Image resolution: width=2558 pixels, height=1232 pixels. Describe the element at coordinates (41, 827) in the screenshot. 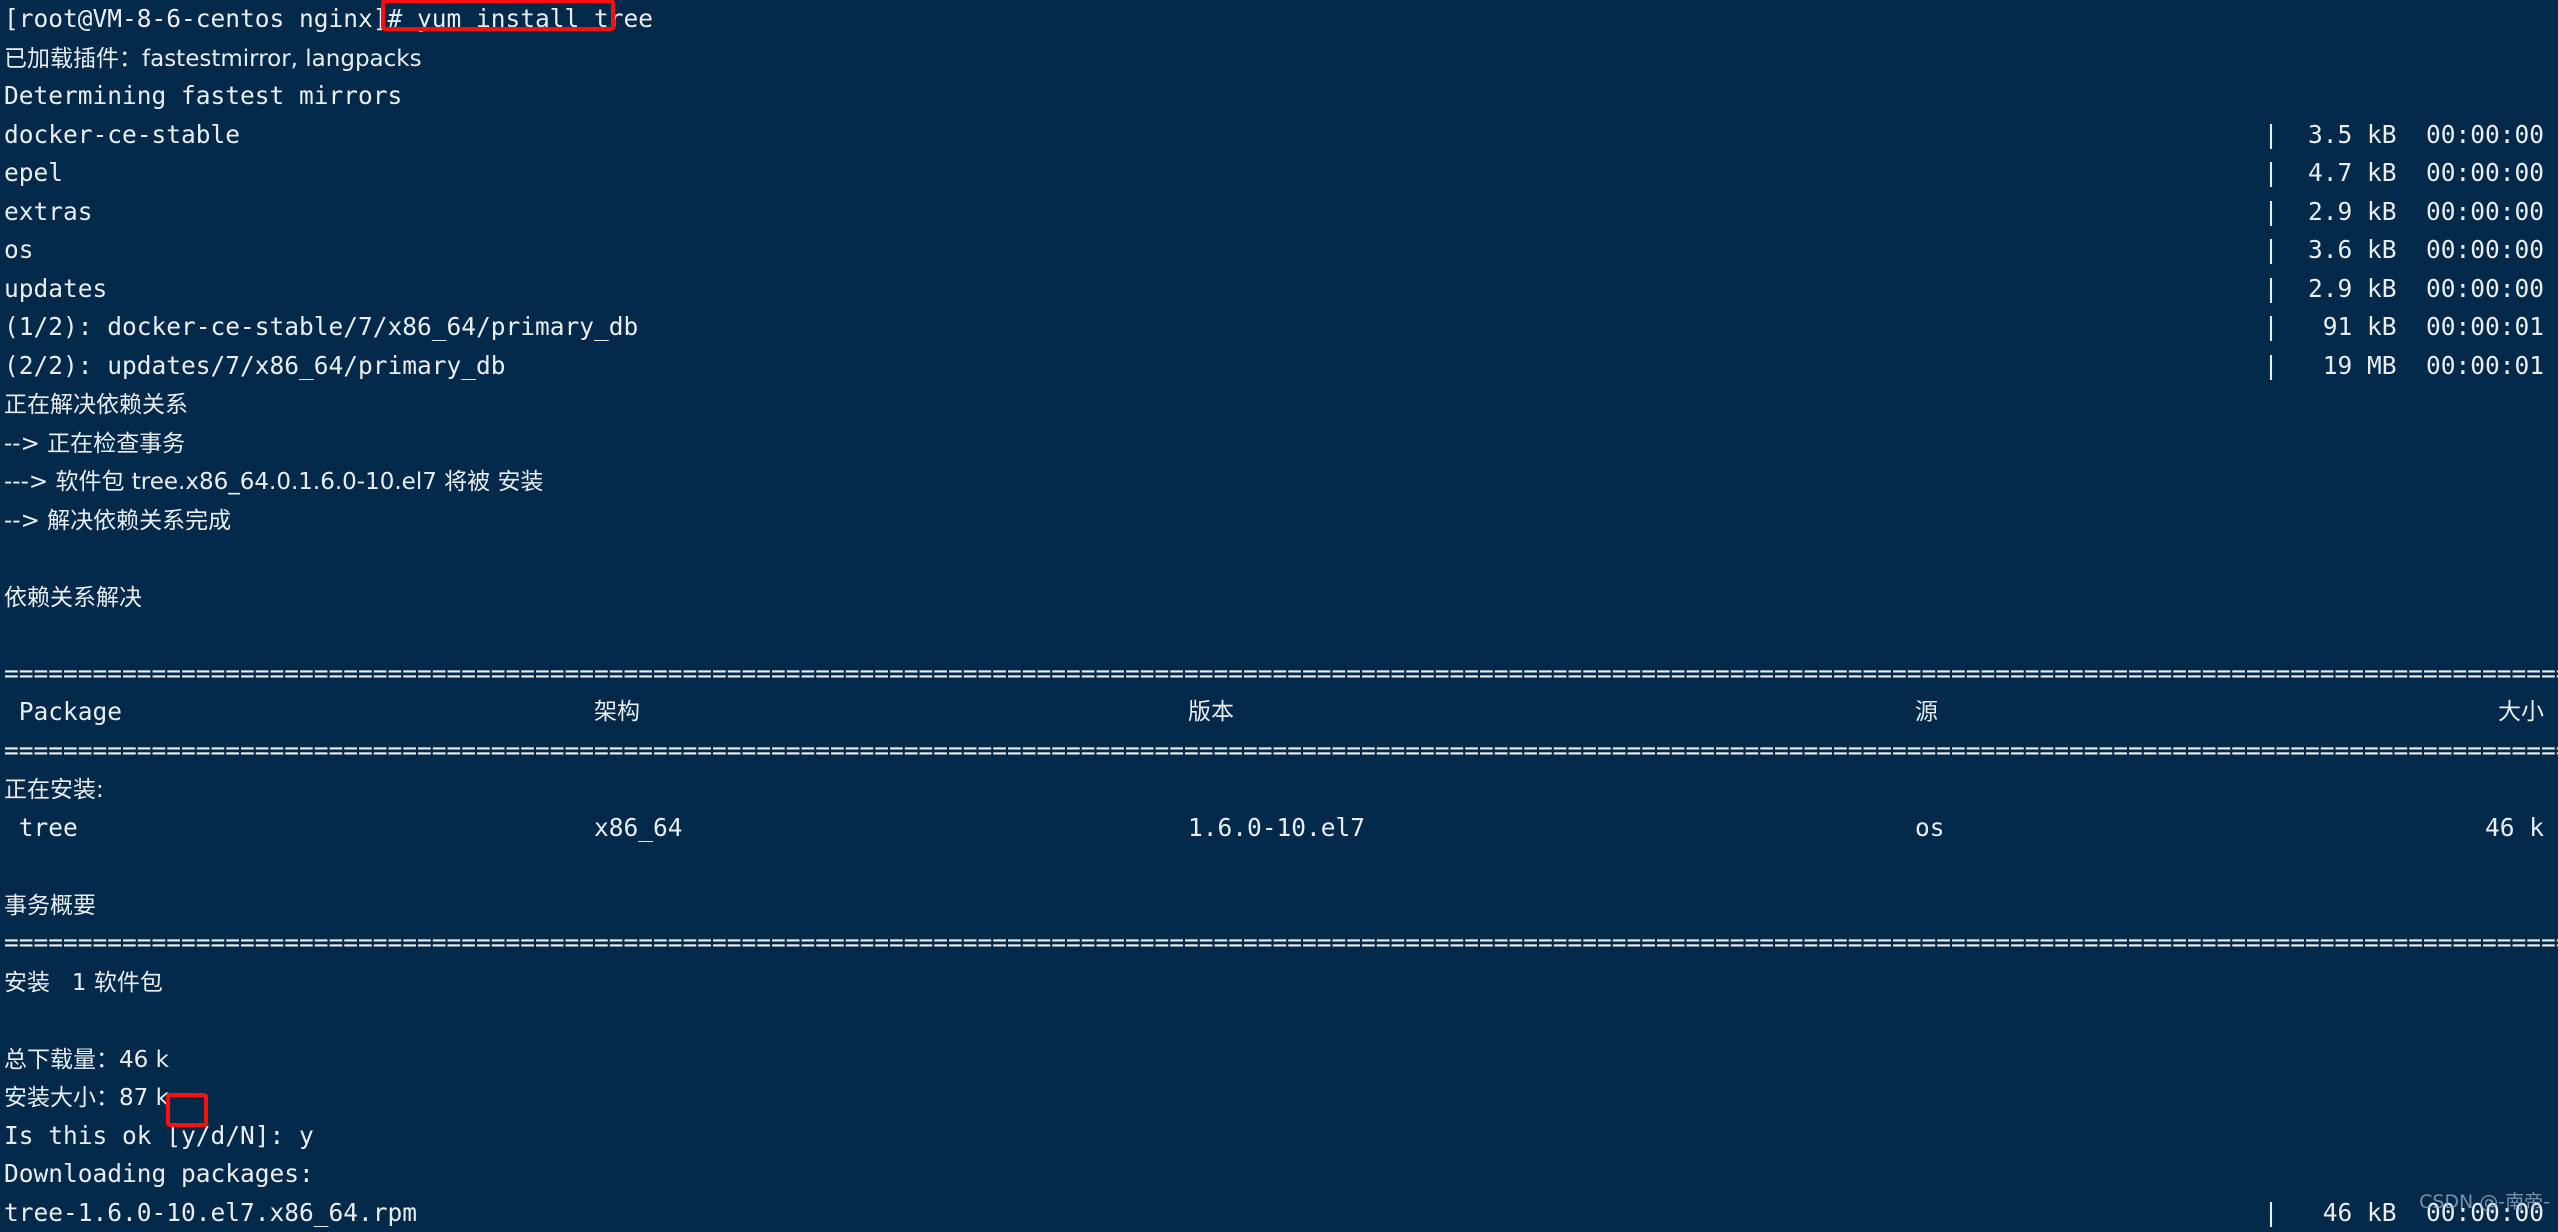

I see `cell-package: tree` at that location.